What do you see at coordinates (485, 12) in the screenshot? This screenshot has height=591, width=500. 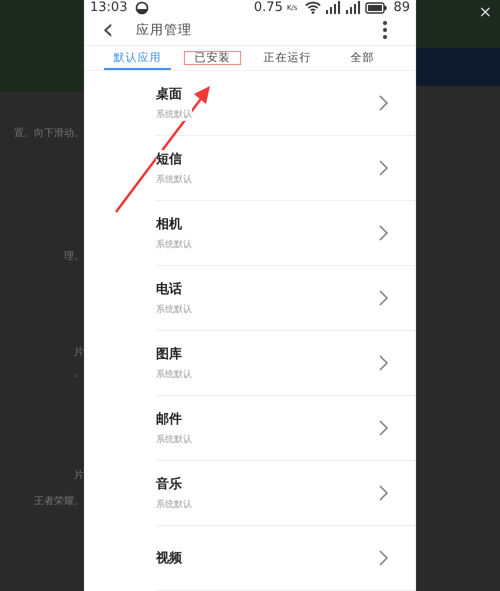 I see `close-button: ×` at bounding box center [485, 12].